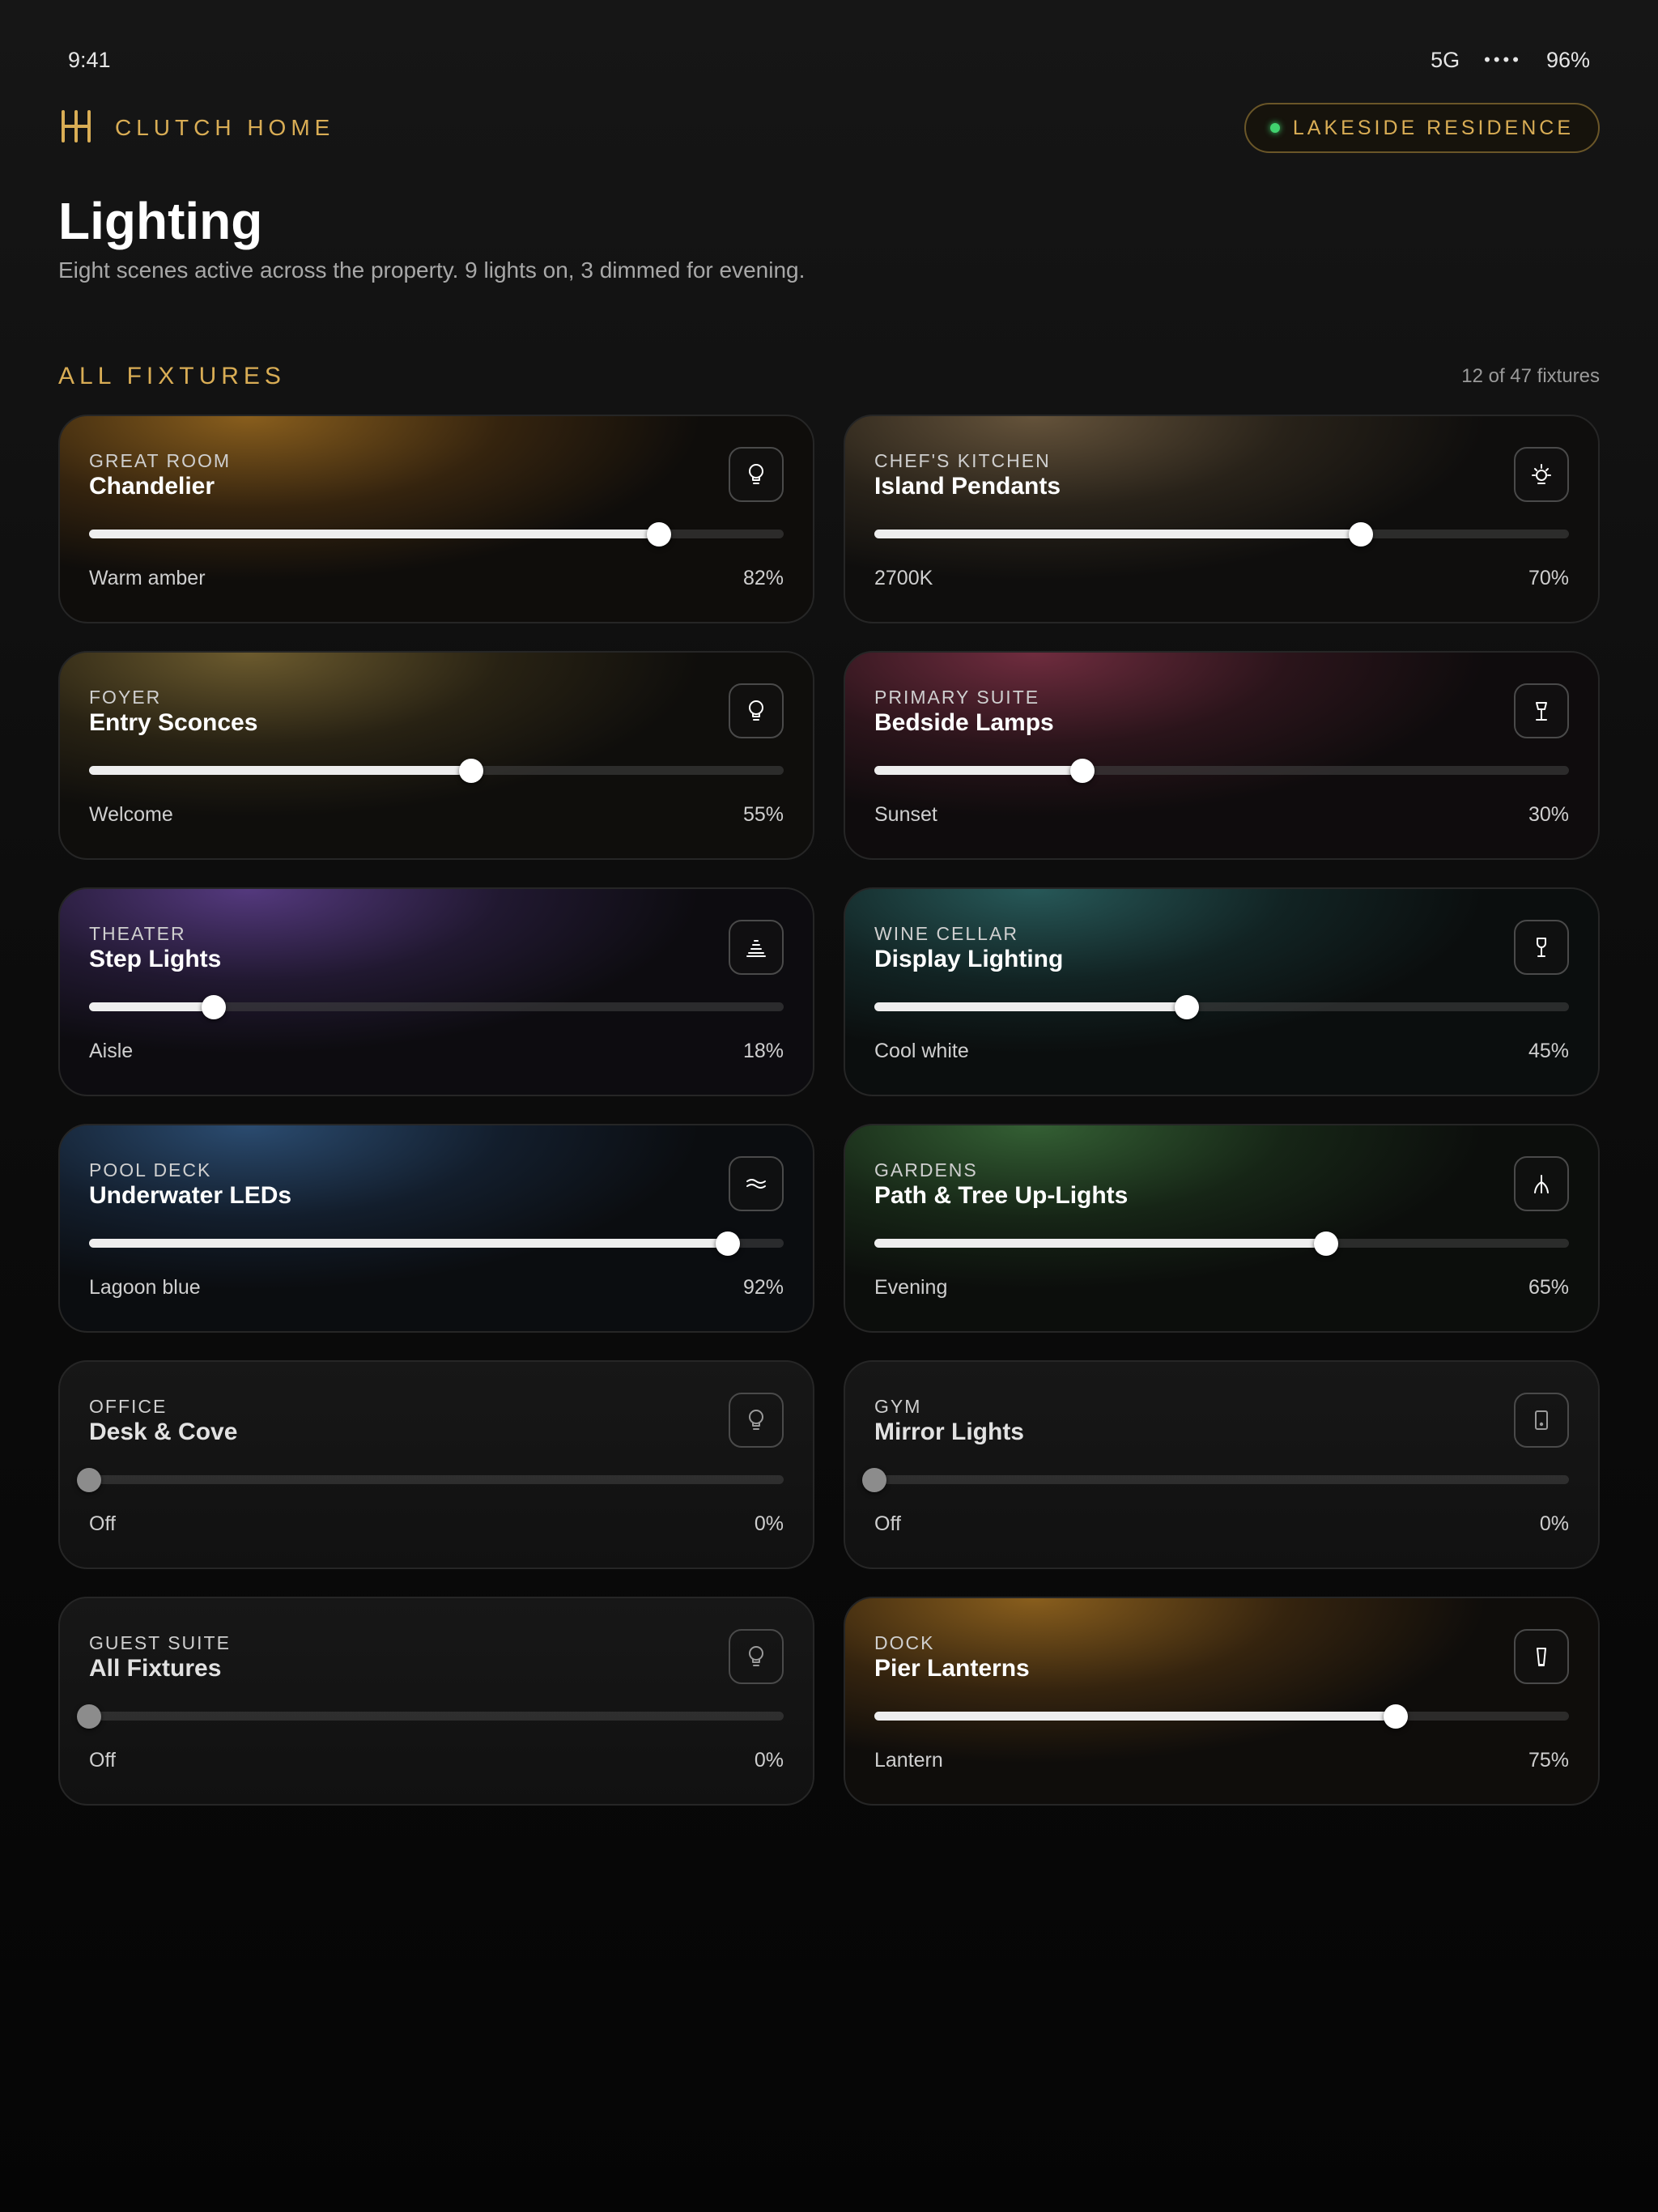 The image size is (1658, 2212). What do you see at coordinates (436, 1465) in the screenshot?
I see `fixture-card: OFFICE Desk & Cove Off 0%` at bounding box center [436, 1465].